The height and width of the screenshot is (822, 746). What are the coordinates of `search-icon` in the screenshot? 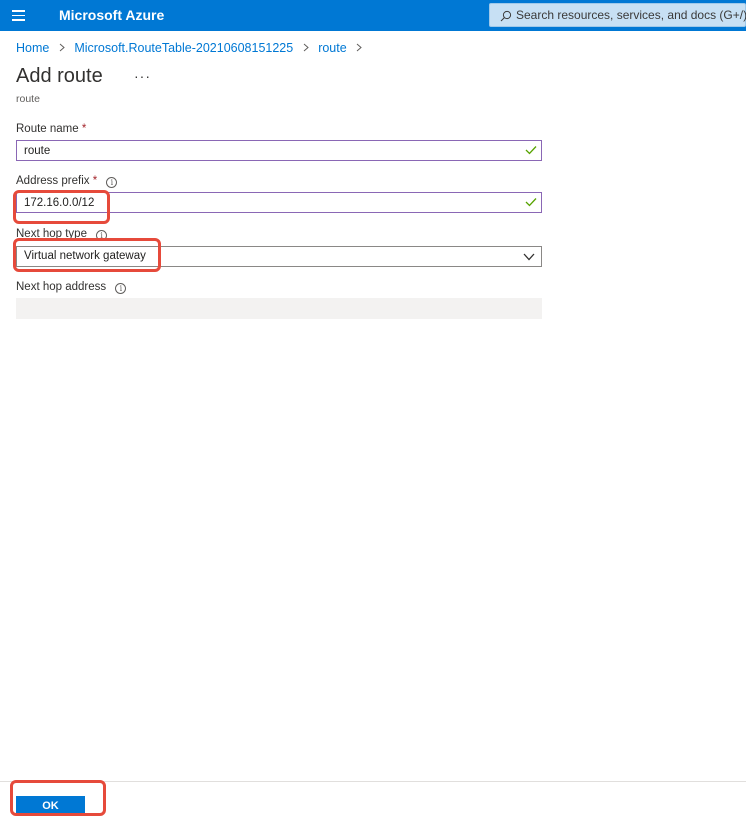 It's located at (506, 16).